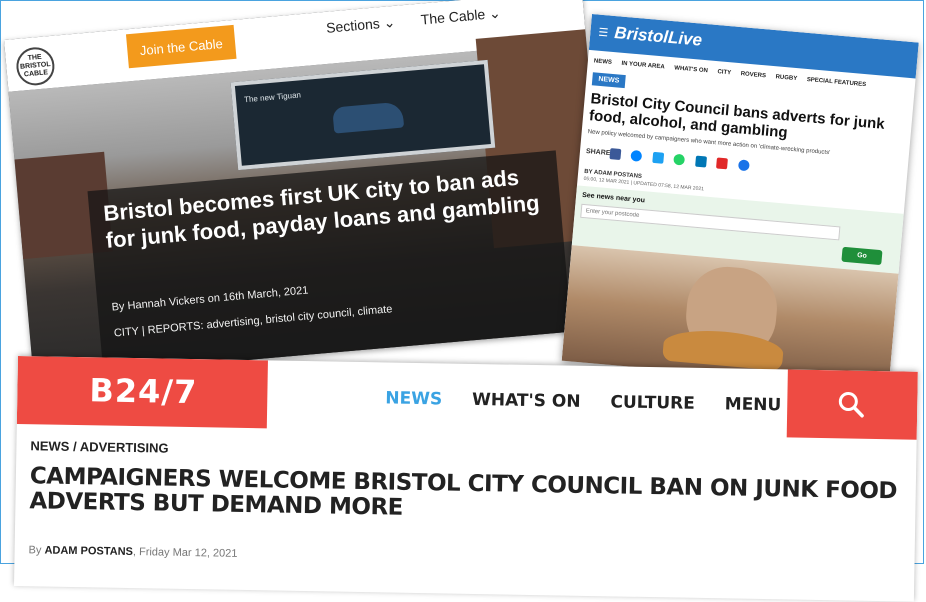 This screenshot has width=926, height=602. I want to click on news-badge: NEWS, so click(608, 80).